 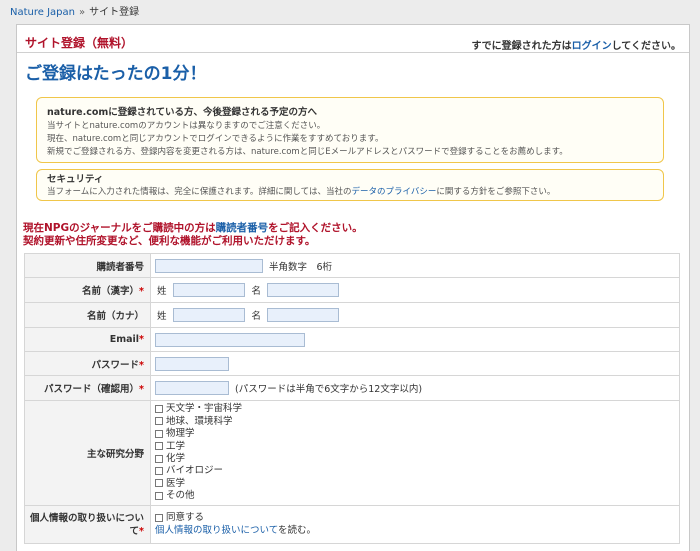 I want to click on option-label: 化学, so click(x=176, y=458).